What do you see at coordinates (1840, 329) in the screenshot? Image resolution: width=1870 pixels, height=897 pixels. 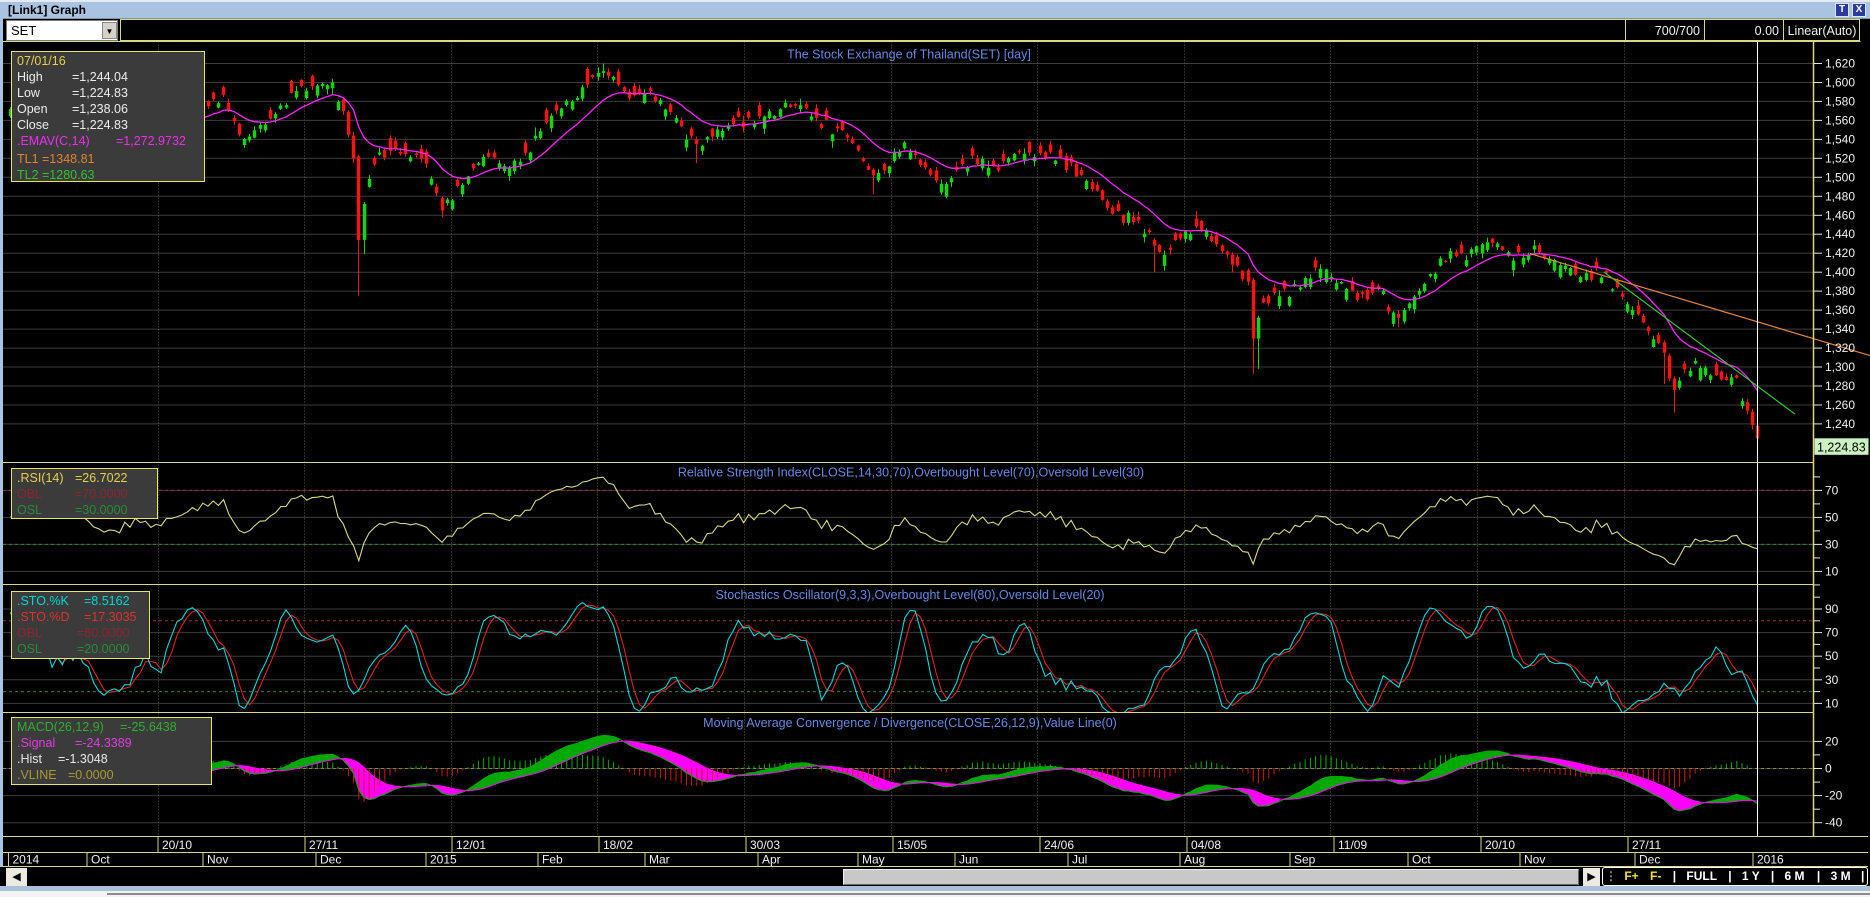 I see `svg-text: 1,340` at bounding box center [1840, 329].